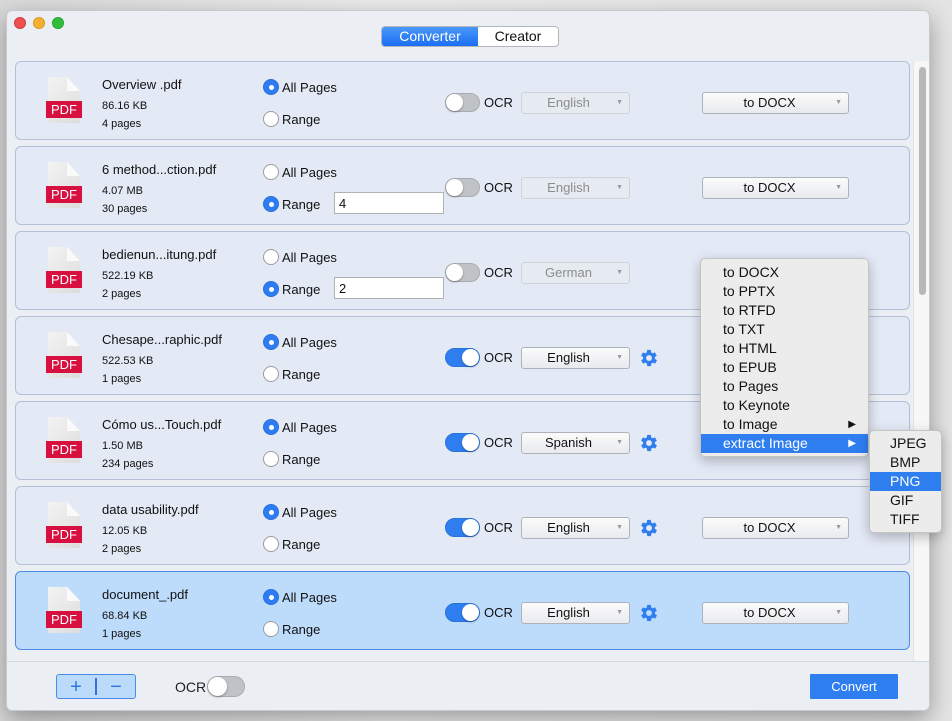 The width and height of the screenshot is (952, 721). Describe the element at coordinates (430, 36) in the screenshot. I see `tab-converter: Converter` at that location.